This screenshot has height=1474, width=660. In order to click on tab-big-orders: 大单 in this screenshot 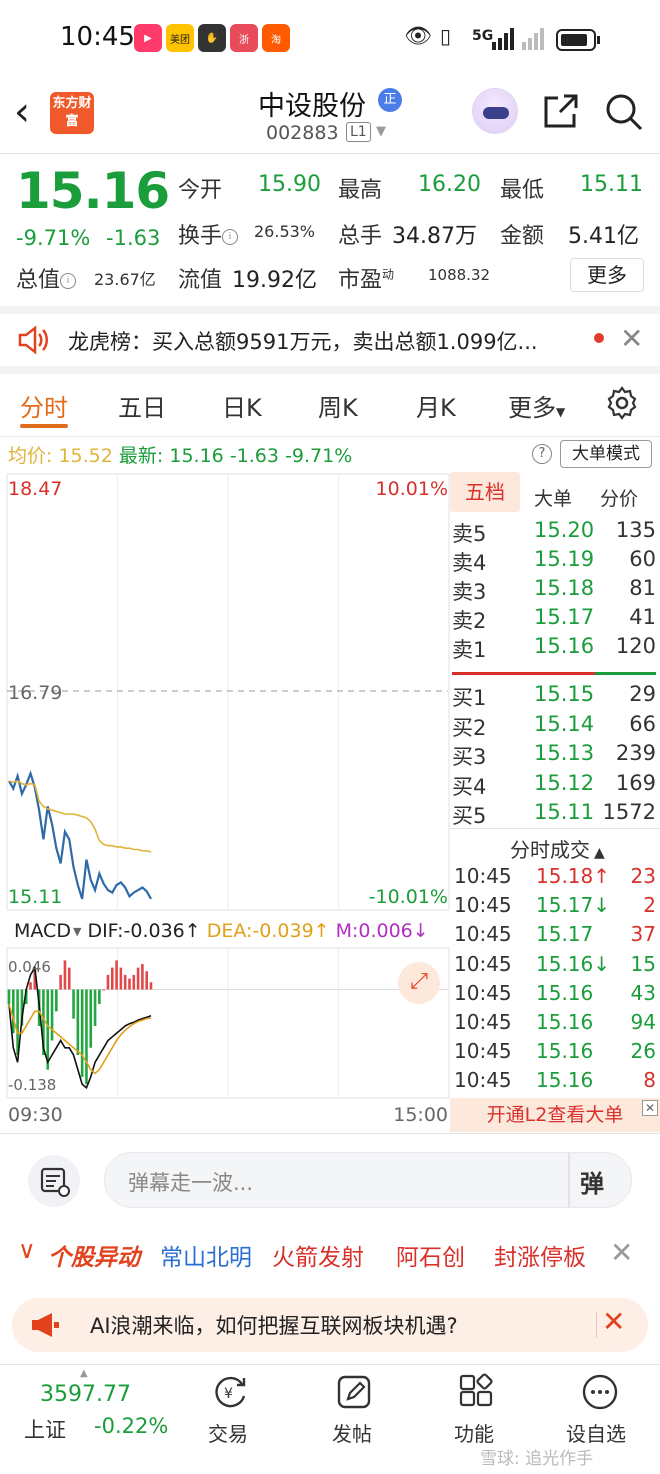, I will do `click(553, 497)`.